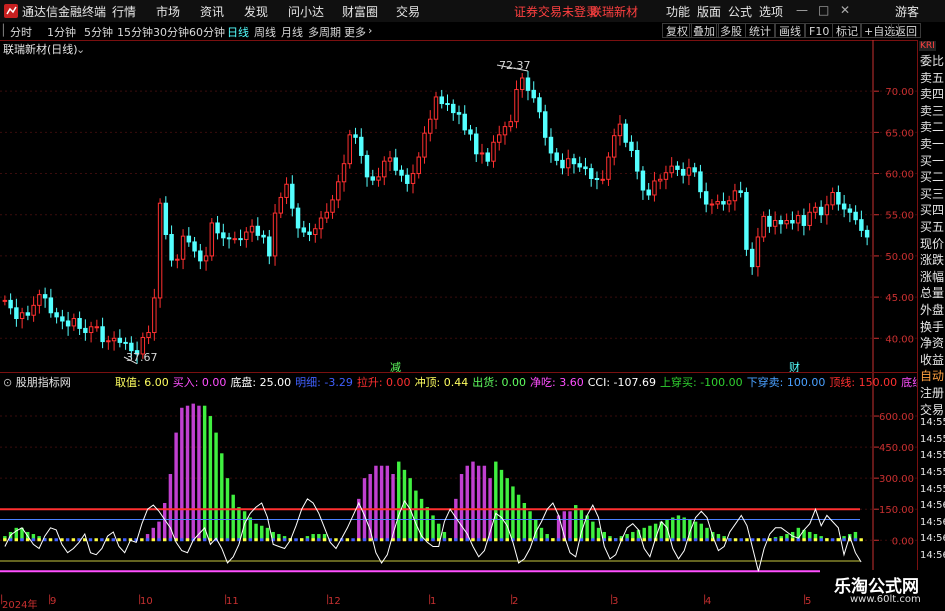 The width and height of the screenshot is (945, 611). Describe the element at coordinates (932, 110) in the screenshot. I see `quote-panel-item: 卖三` at that location.